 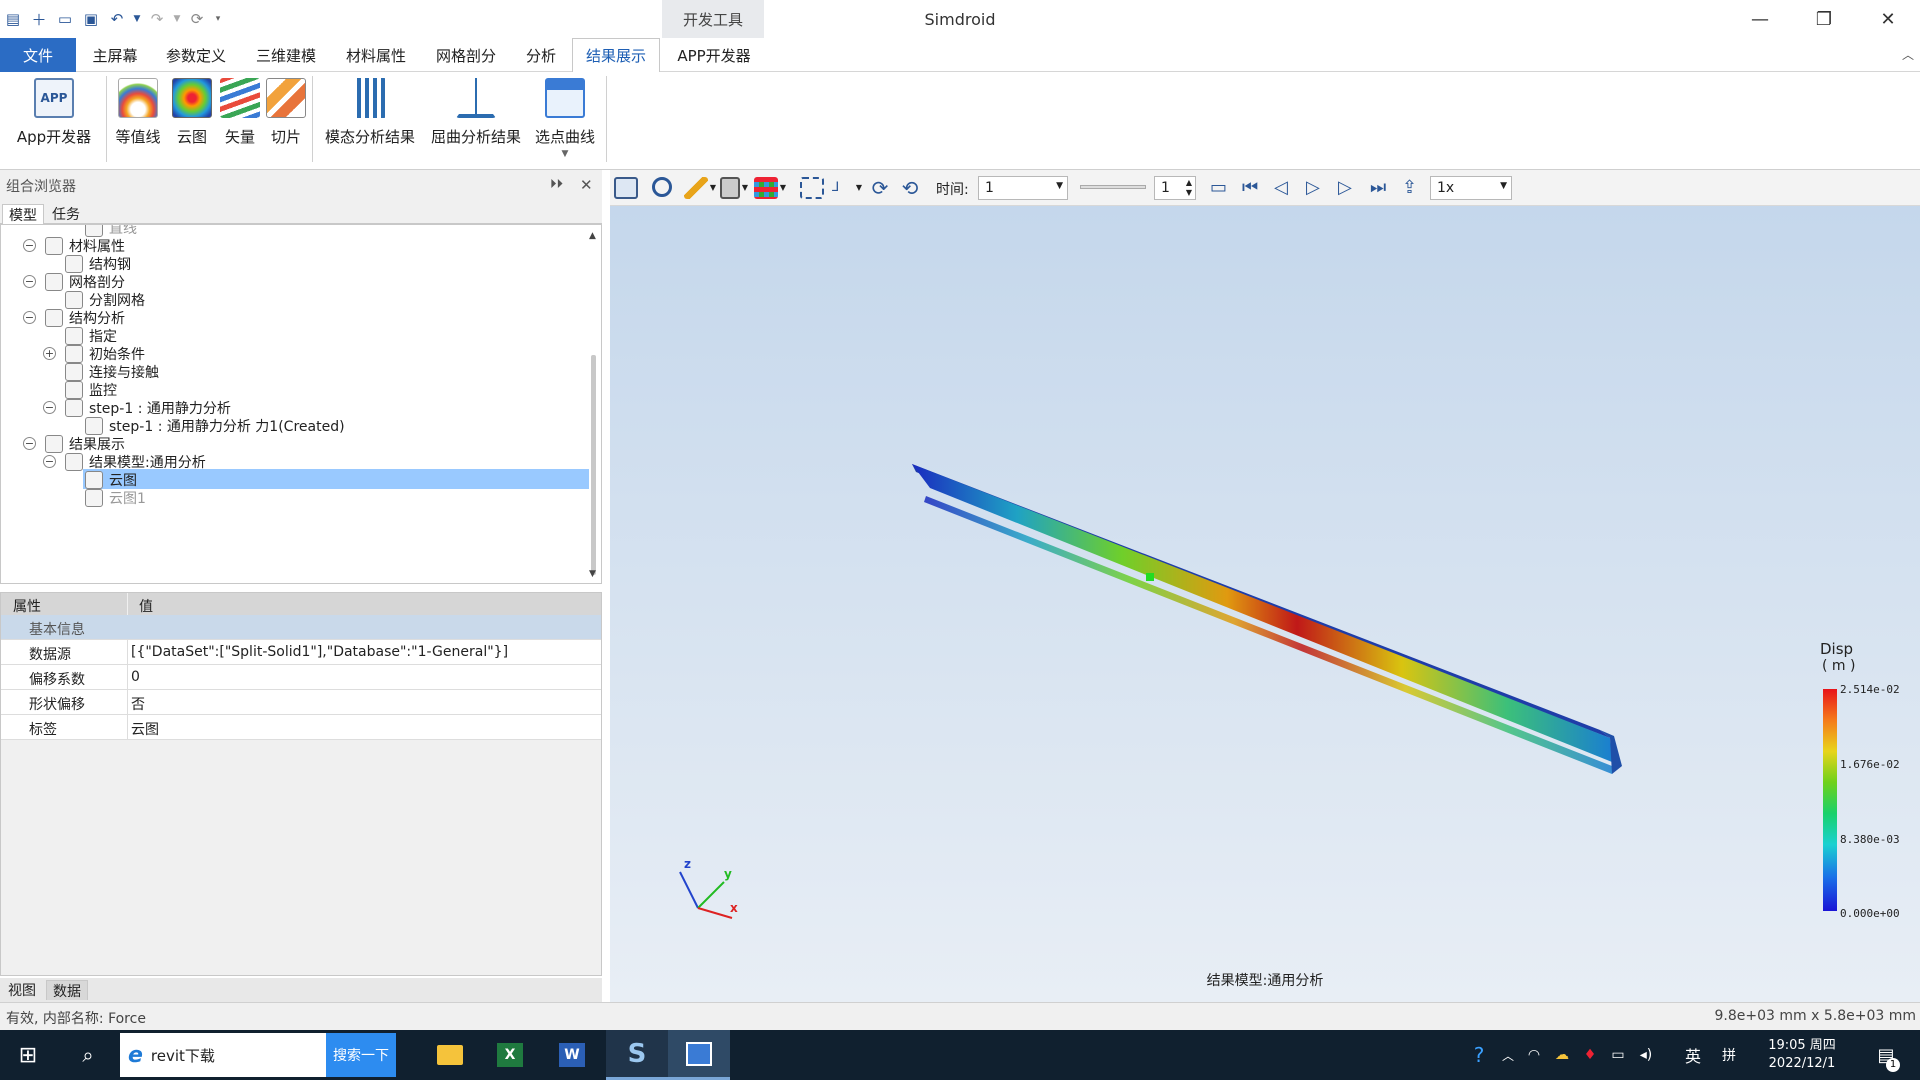 What do you see at coordinates (910, 188) in the screenshot?
I see `reset-view-icon: ⟲` at bounding box center [910, 188].